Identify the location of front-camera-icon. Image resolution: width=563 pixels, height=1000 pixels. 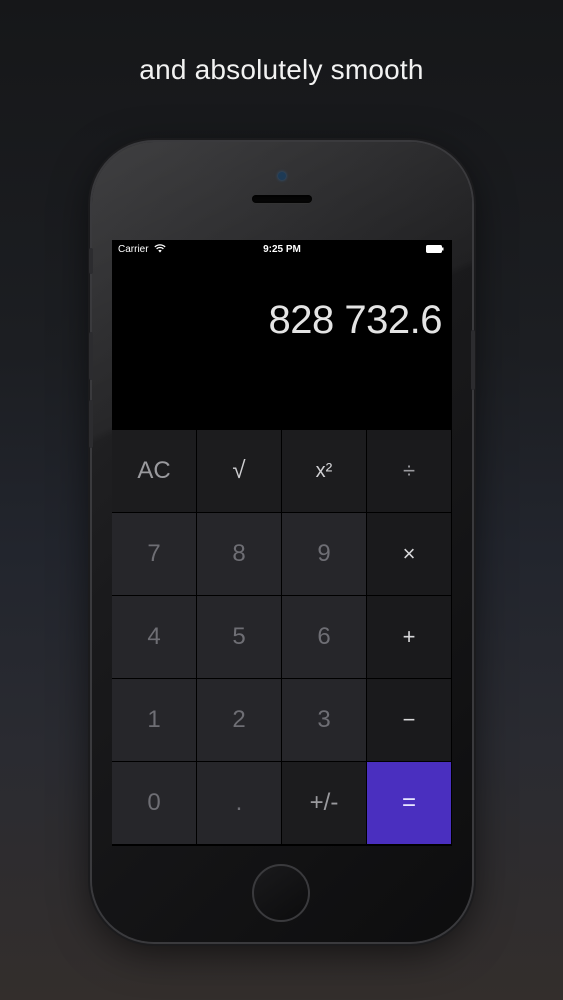
(282, 176).